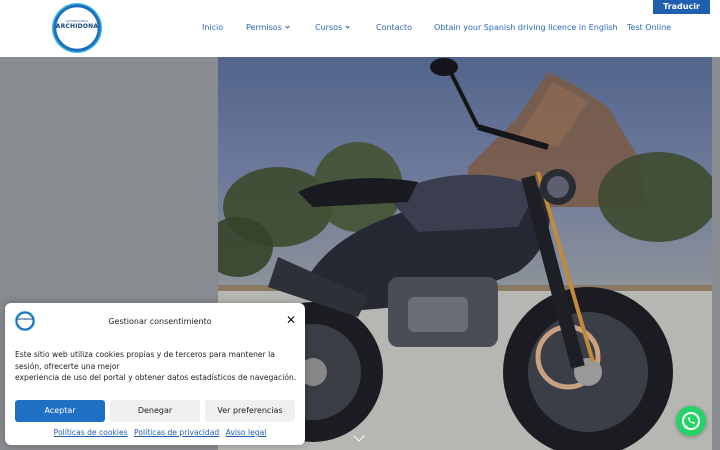 The height and width of the screenshot is (450, 720). I want to click on accept-button: Aceptar, so click(60, 411).